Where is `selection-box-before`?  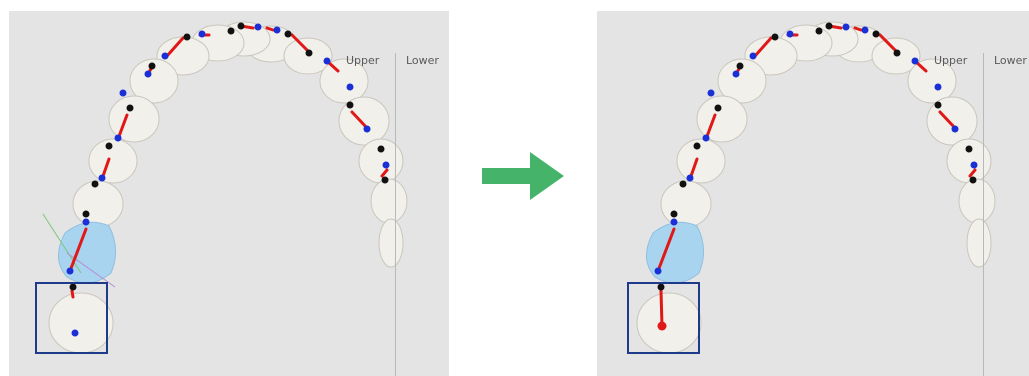
selection-box-before is located at coordinates (71, 318).